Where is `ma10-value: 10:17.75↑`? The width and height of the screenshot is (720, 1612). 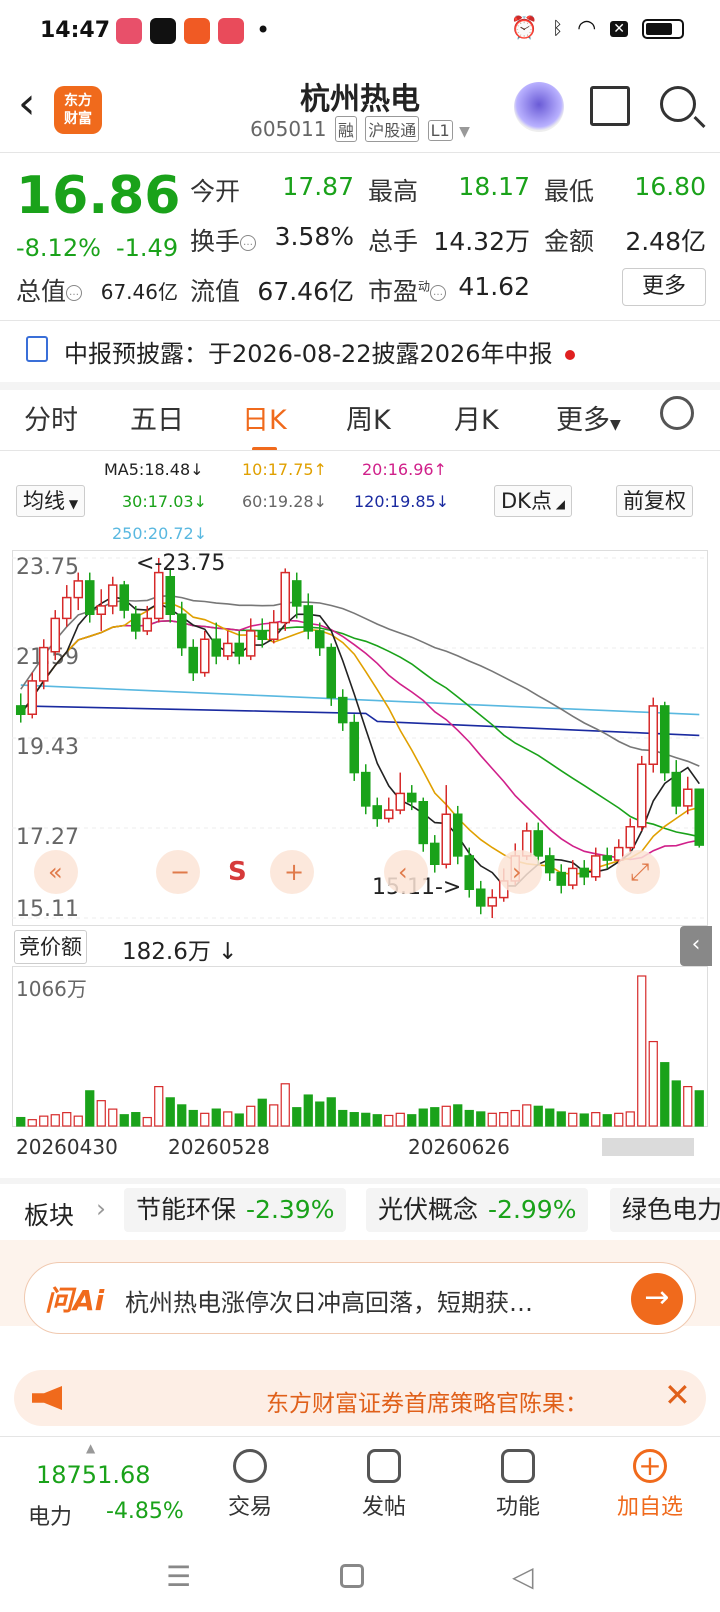
ma10-value: 10:17.75↑ is located at coordinates (284, 469).